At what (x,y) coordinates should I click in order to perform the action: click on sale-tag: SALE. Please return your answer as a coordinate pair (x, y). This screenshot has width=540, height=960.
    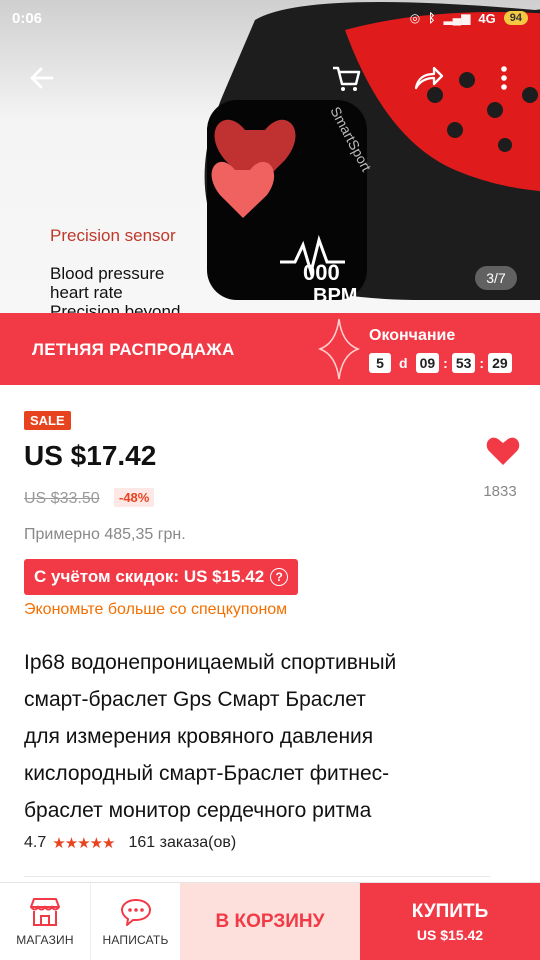
    Looking at the image, I should click on (47, 420).